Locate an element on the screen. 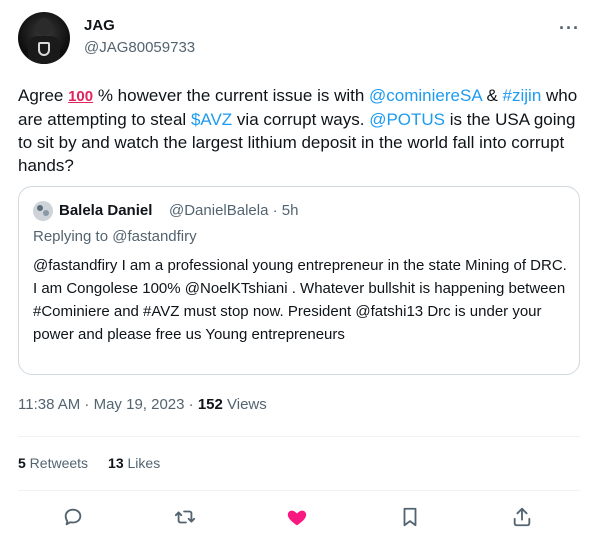 This screenshot has width=598, height=544. more-icon: ··· is located at coordinates (569, 28).